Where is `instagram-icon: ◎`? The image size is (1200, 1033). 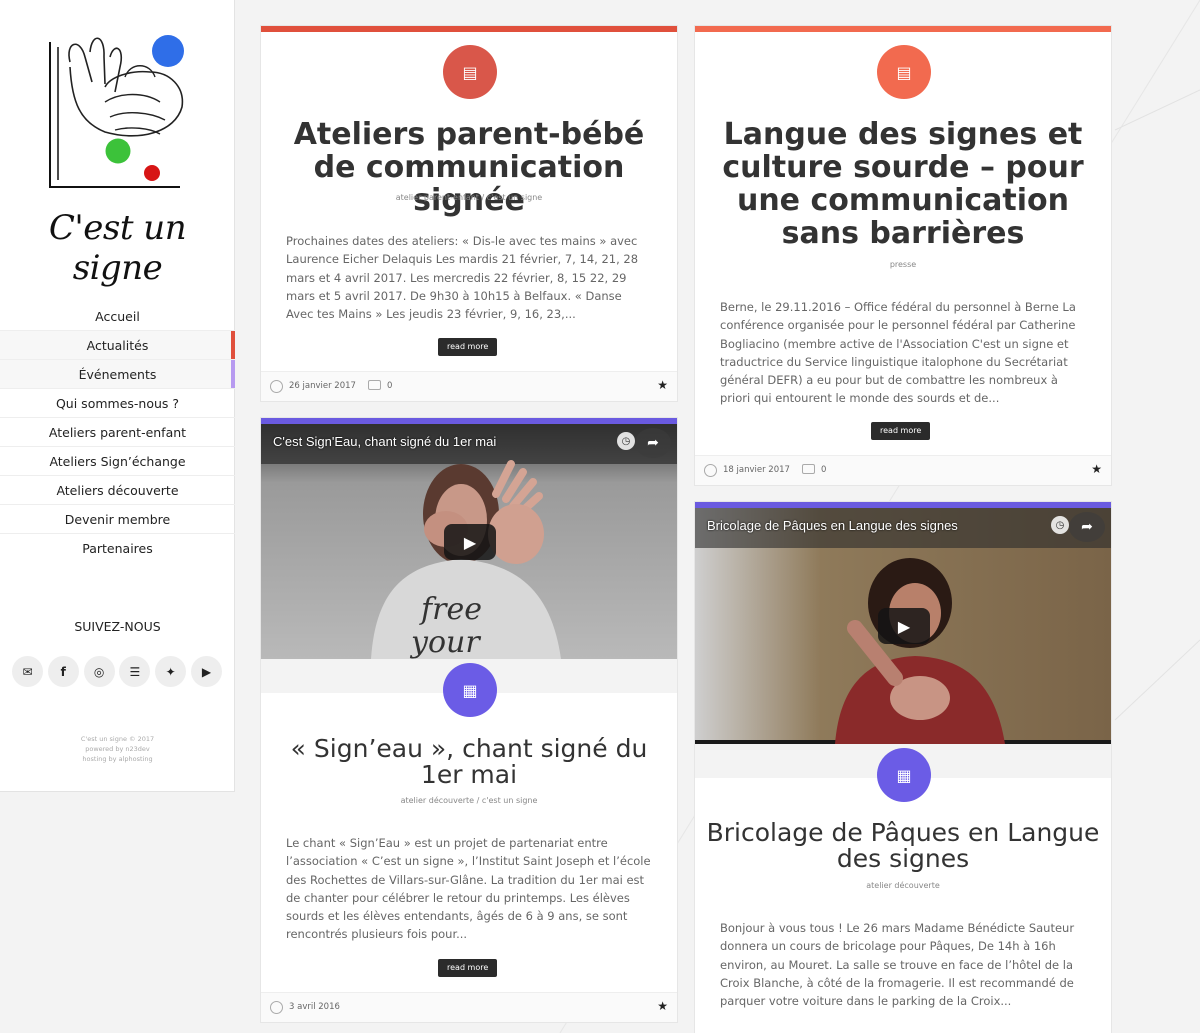
instagram-icon: ◎ is located at coordinates (99, 671).